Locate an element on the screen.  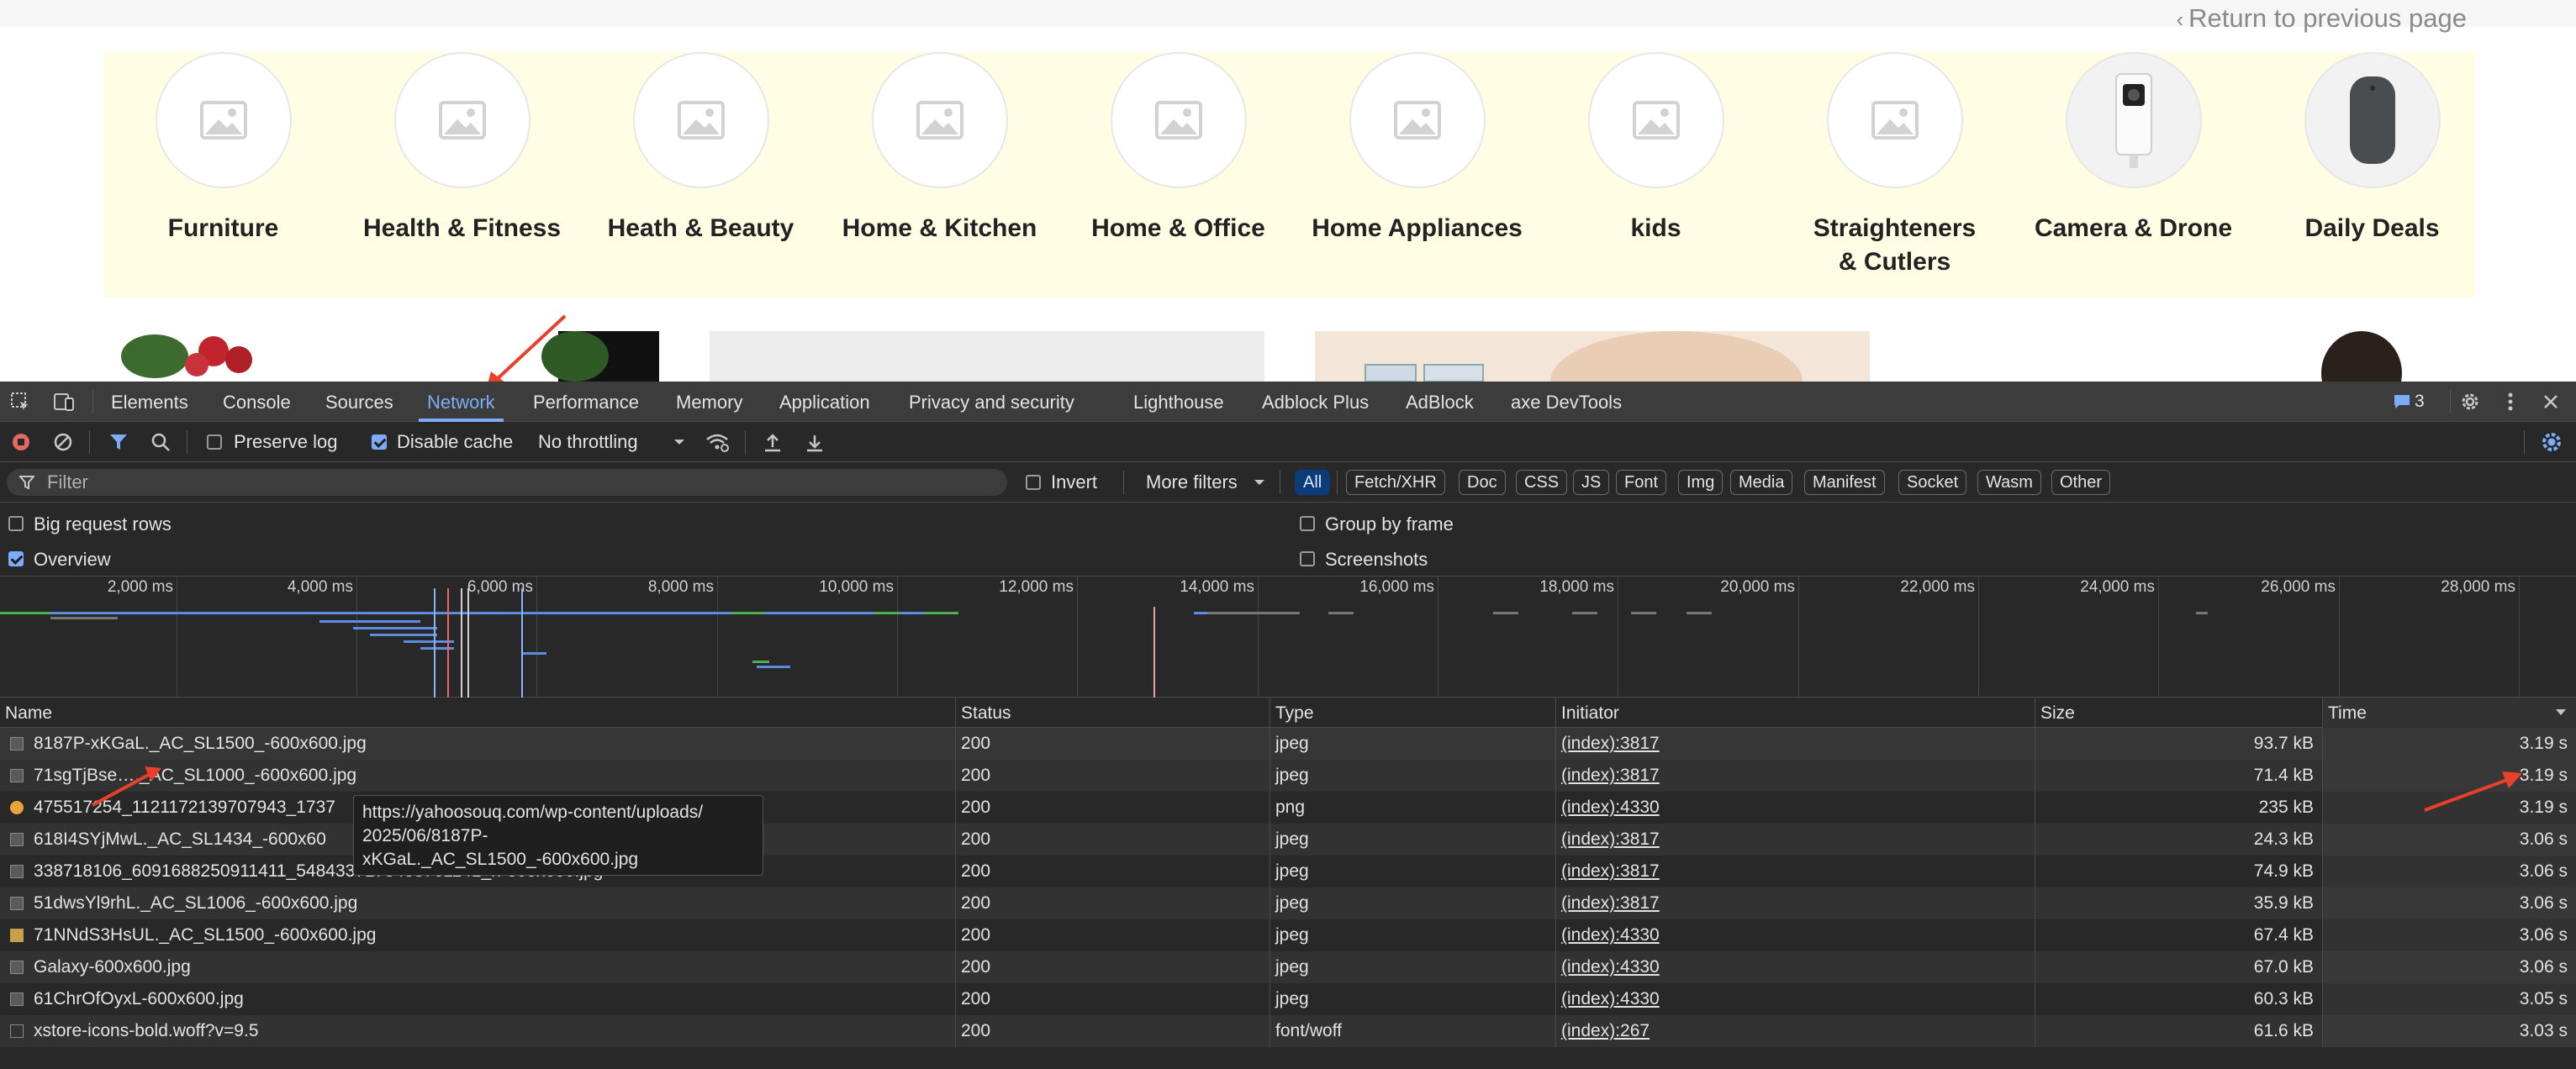
import-har-icon is located at coordinates (773, 442).